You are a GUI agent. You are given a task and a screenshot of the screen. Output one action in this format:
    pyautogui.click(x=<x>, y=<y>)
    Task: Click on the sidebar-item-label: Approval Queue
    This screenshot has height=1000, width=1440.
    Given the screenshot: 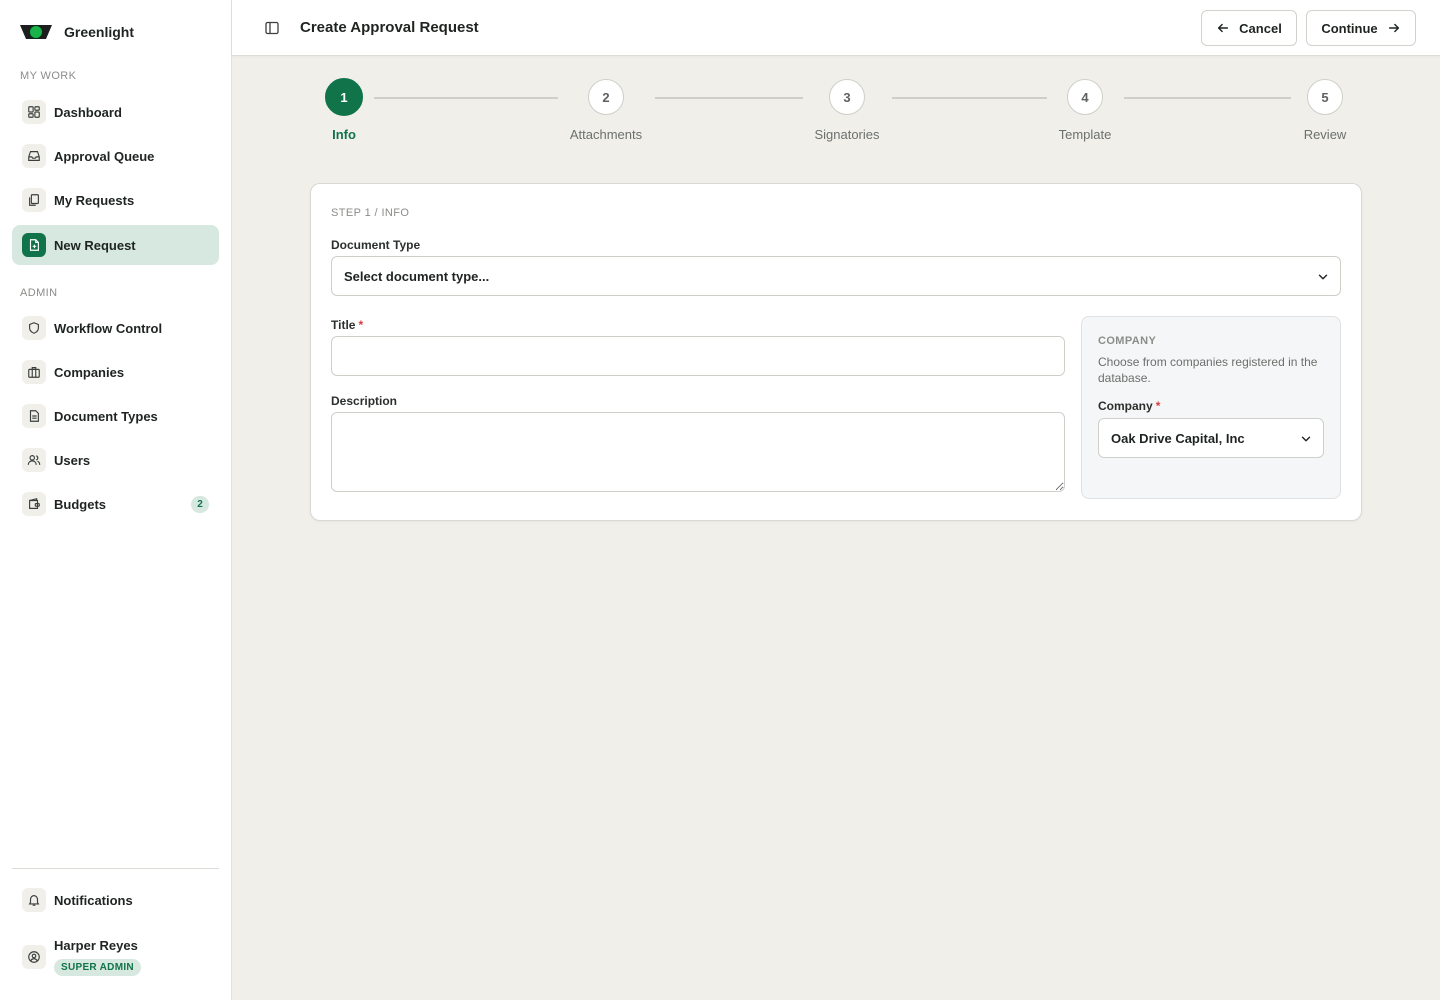 What is the action you would take?
    pyautogui.click(x=104, y=156)
    